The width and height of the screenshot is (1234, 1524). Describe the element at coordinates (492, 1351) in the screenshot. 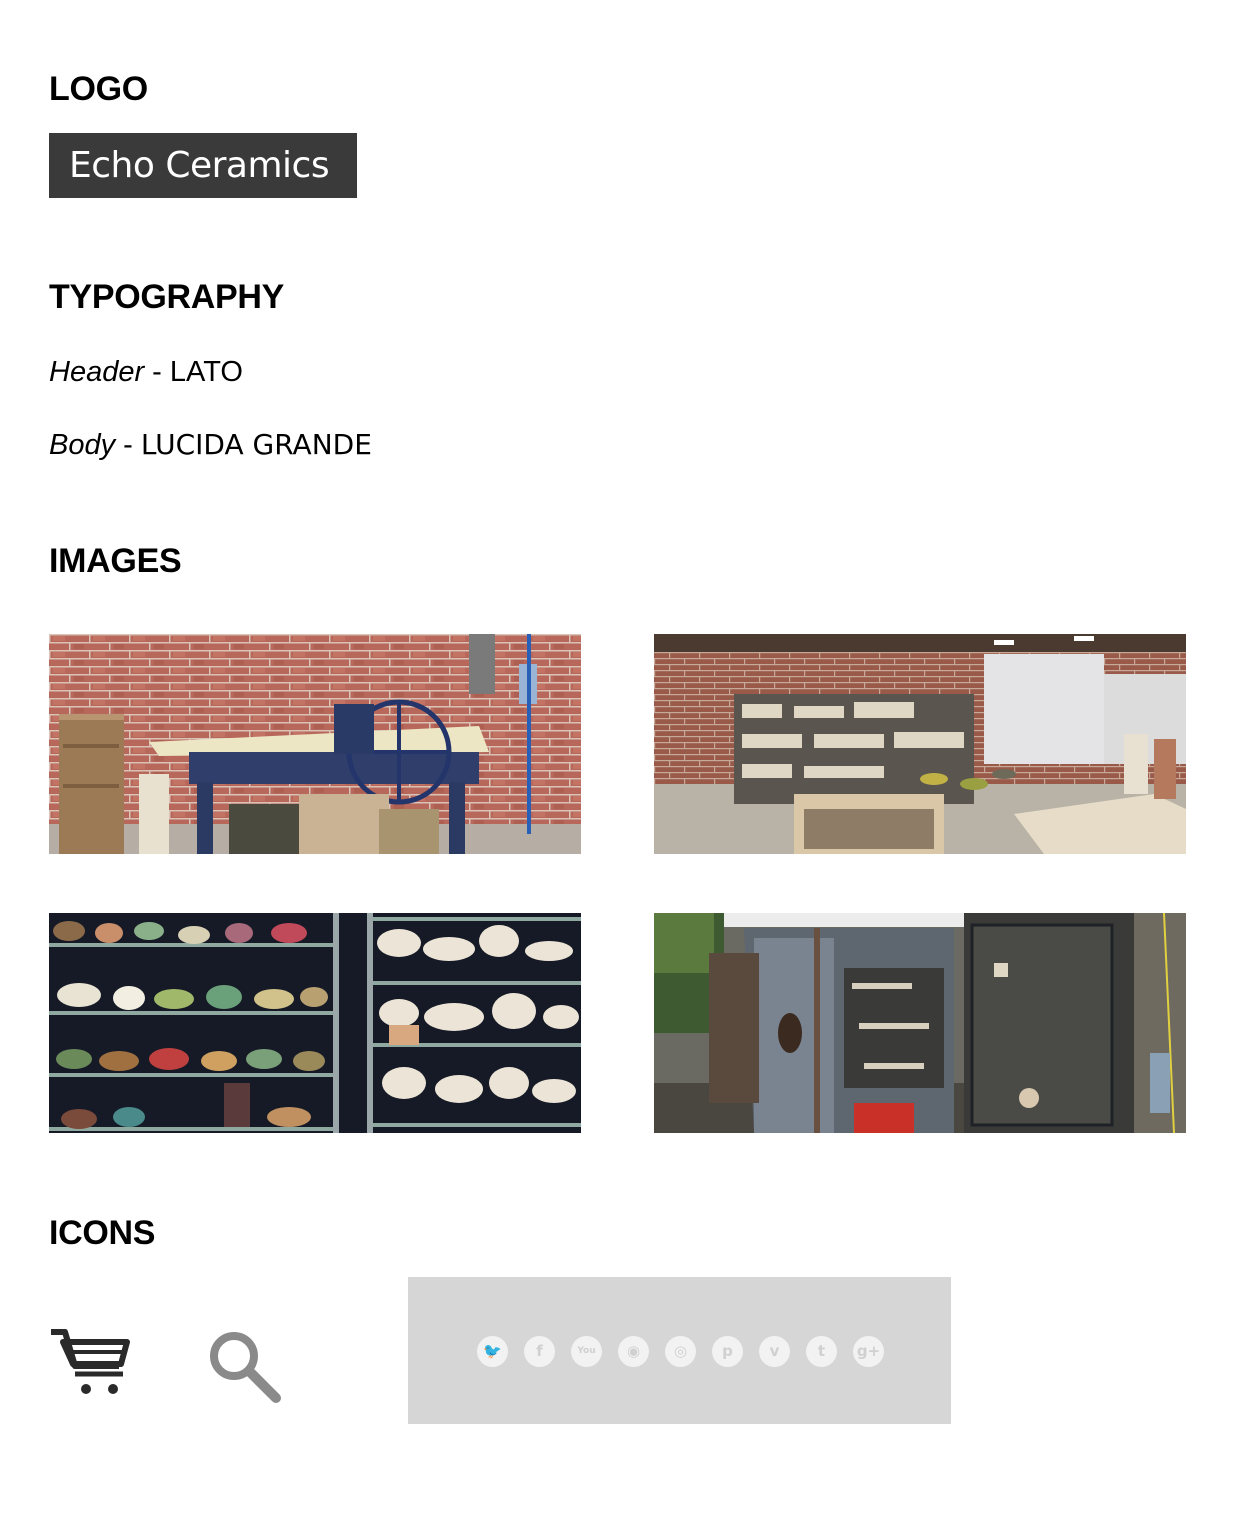

I see `twitter-icon: 🐦` at that location.